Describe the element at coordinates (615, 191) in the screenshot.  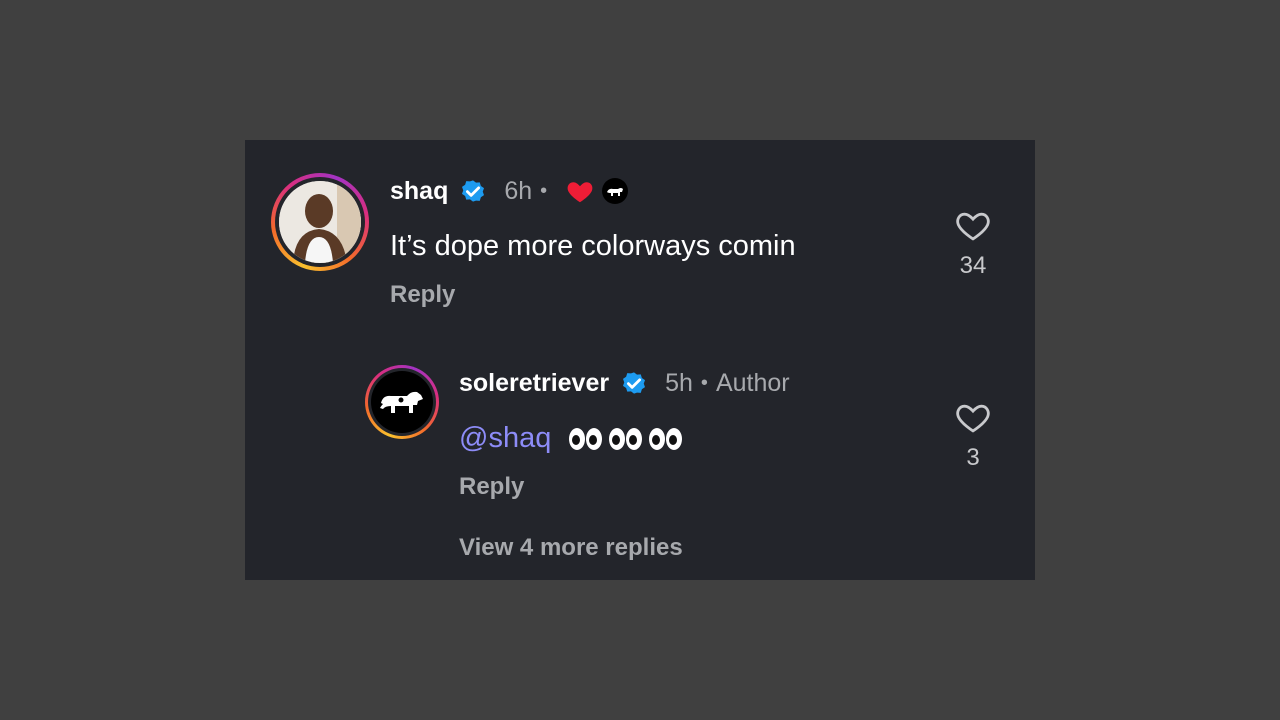
I see `creator-liked-avatar-icon` at that location.